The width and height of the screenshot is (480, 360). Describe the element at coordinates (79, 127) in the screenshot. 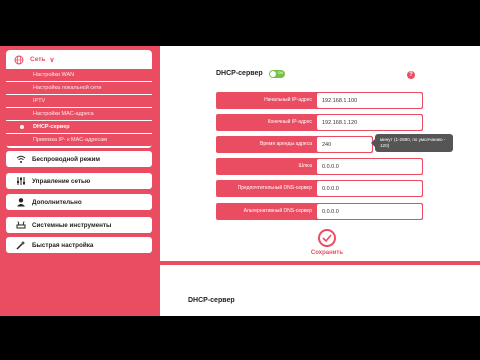

I see `sidebar-subitem-dhcp: DHCP-сервер` at that location.